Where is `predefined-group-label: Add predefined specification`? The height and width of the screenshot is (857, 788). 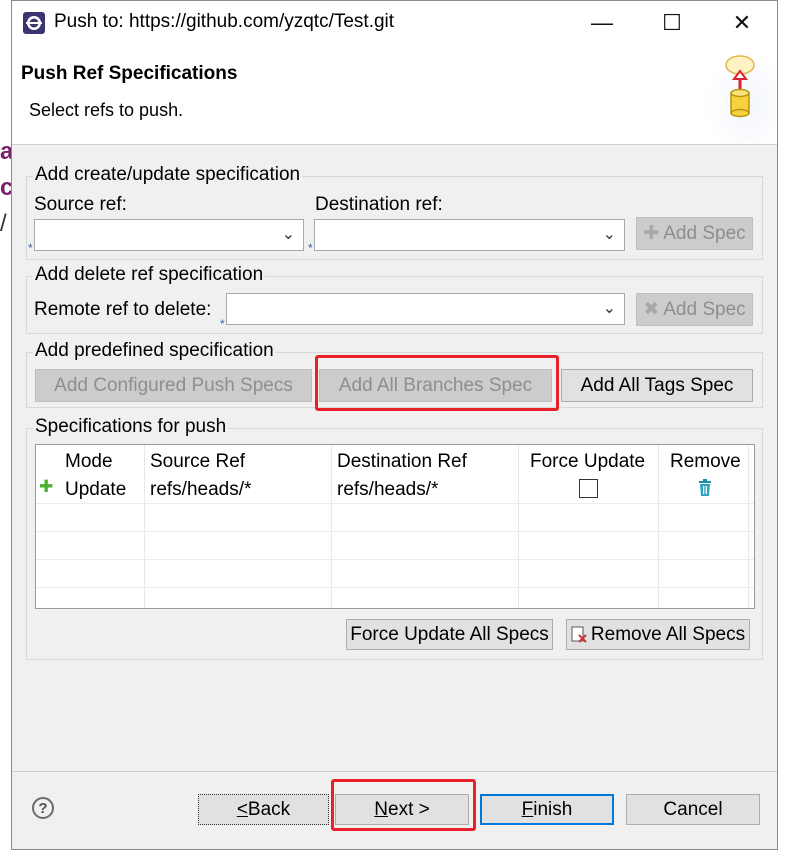 predefined-group-label: Add predefined specification is located at coordinates (154, 351).